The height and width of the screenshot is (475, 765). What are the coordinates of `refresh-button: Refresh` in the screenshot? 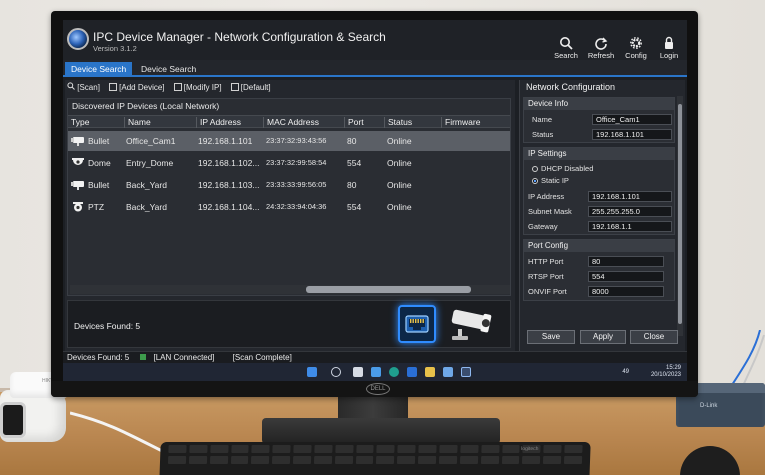 It's located at (601, 48).